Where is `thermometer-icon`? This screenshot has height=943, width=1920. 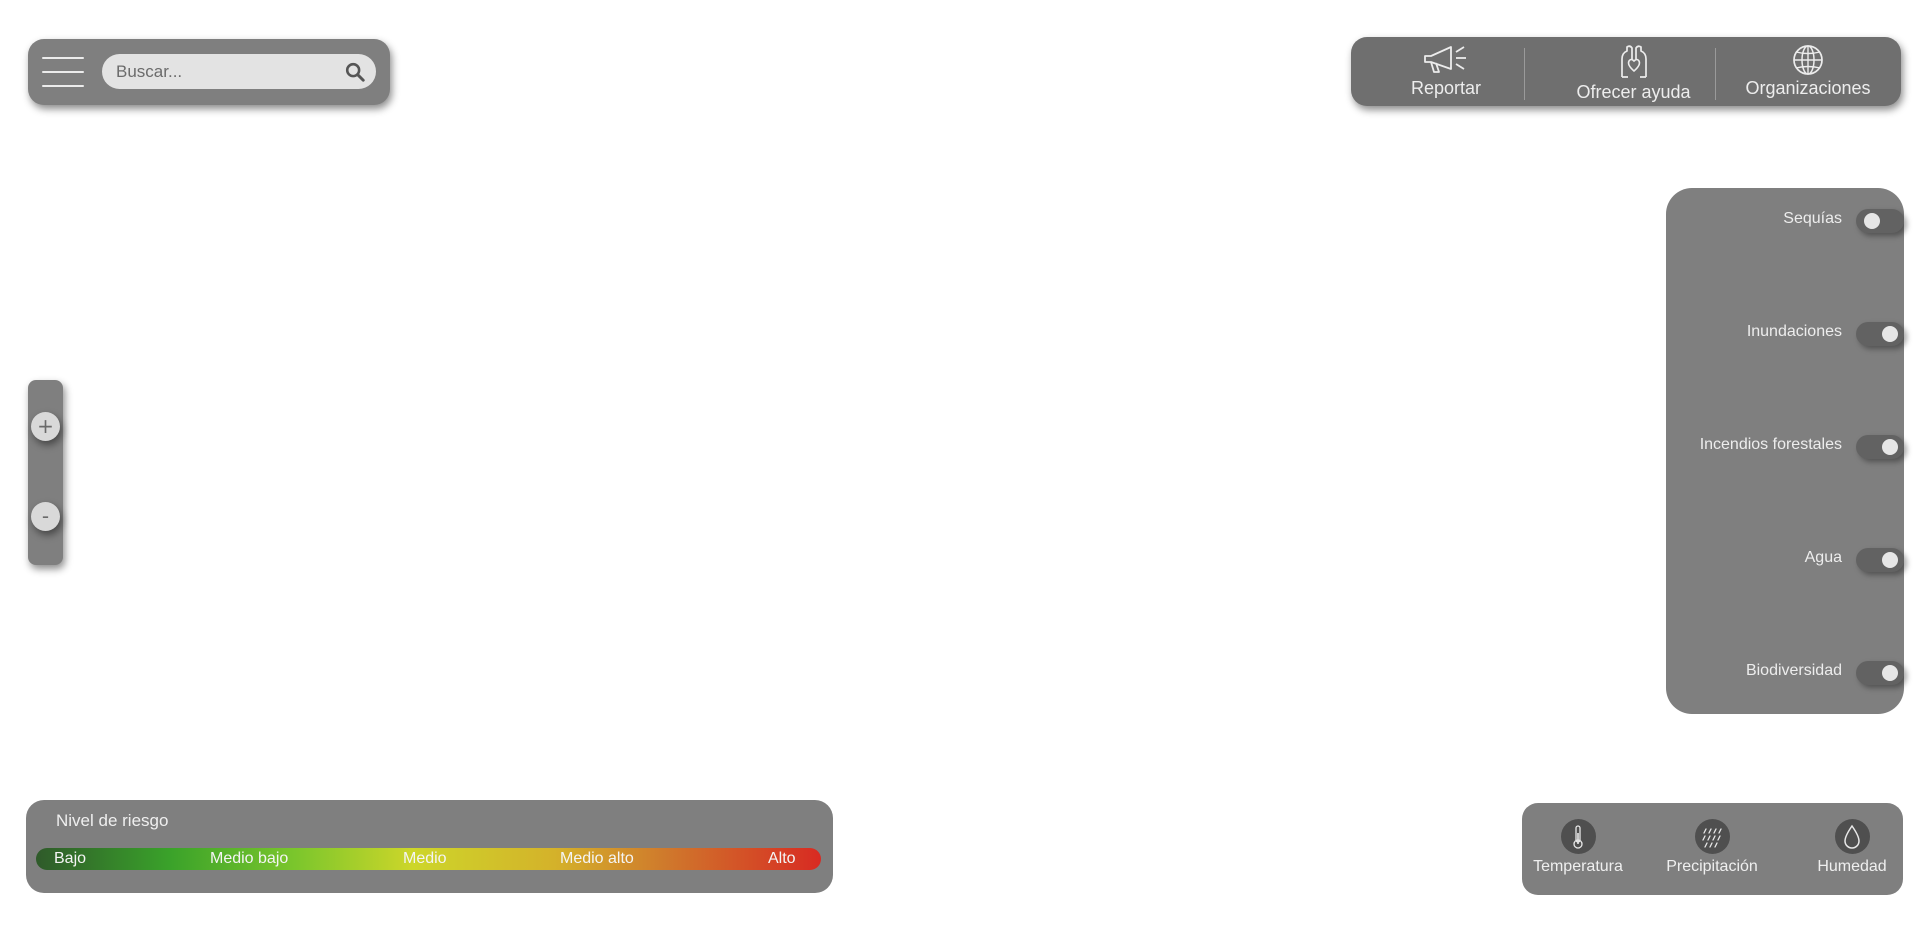
thermometer-icon is located at coordinates (1578, 836).